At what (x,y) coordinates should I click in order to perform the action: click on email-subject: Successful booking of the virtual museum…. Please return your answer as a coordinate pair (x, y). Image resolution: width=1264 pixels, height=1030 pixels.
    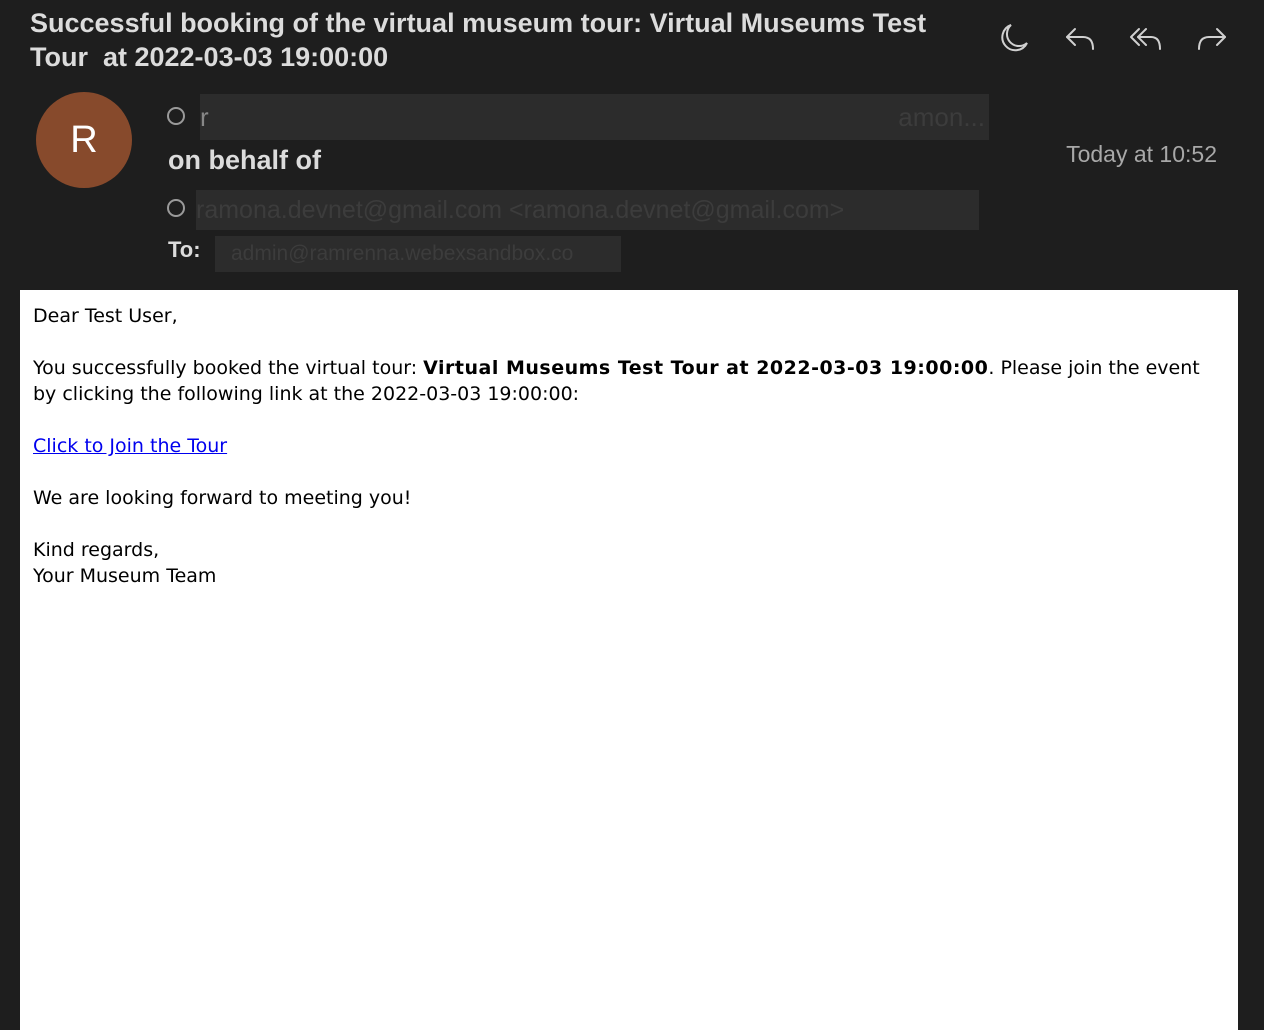
    Looking at the image, I should click on (482, 40).